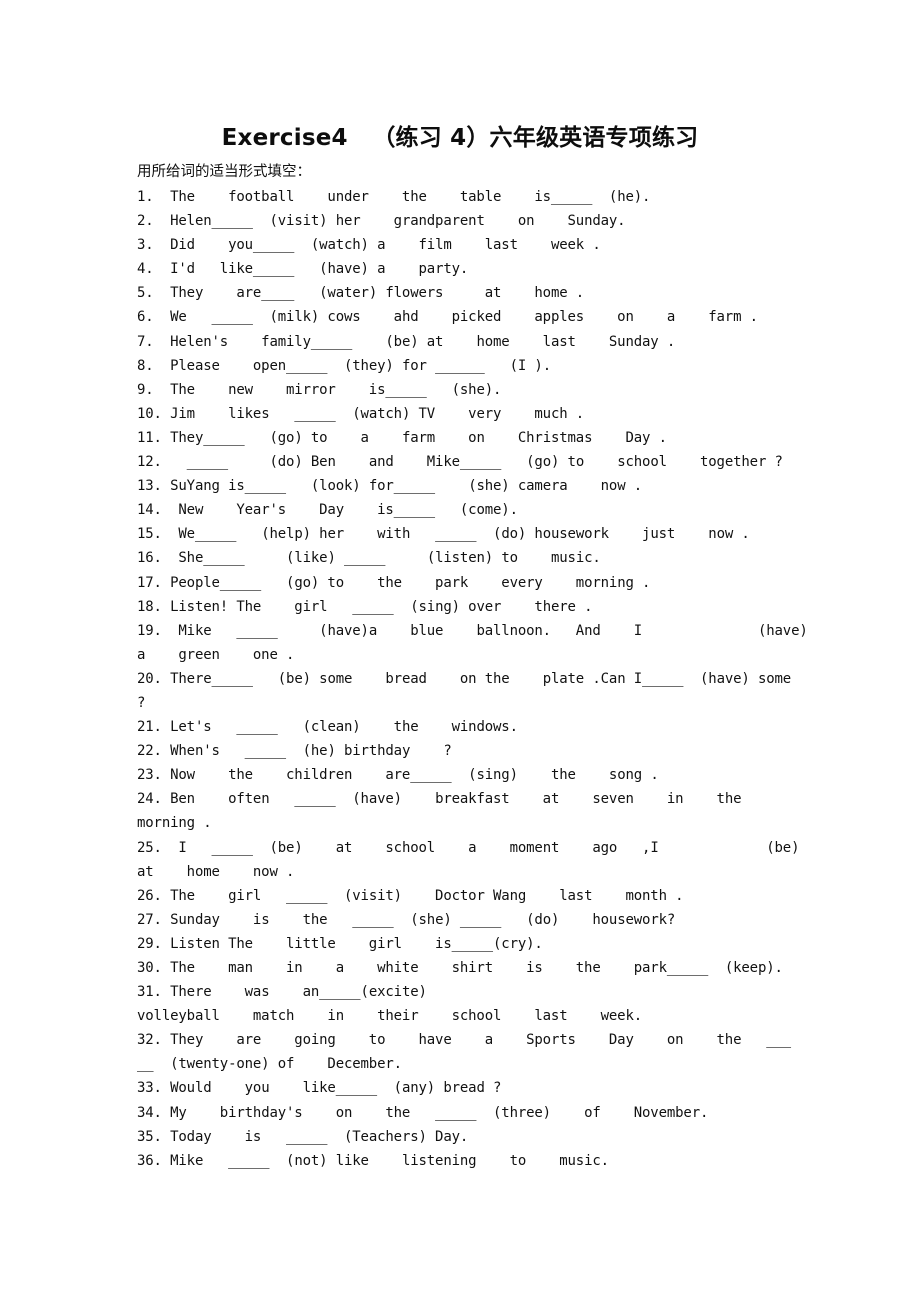  What do you see at coordinates (149, 558) in the screenshot?
I see `question-number: 16.` at bounding box center [149, 558].